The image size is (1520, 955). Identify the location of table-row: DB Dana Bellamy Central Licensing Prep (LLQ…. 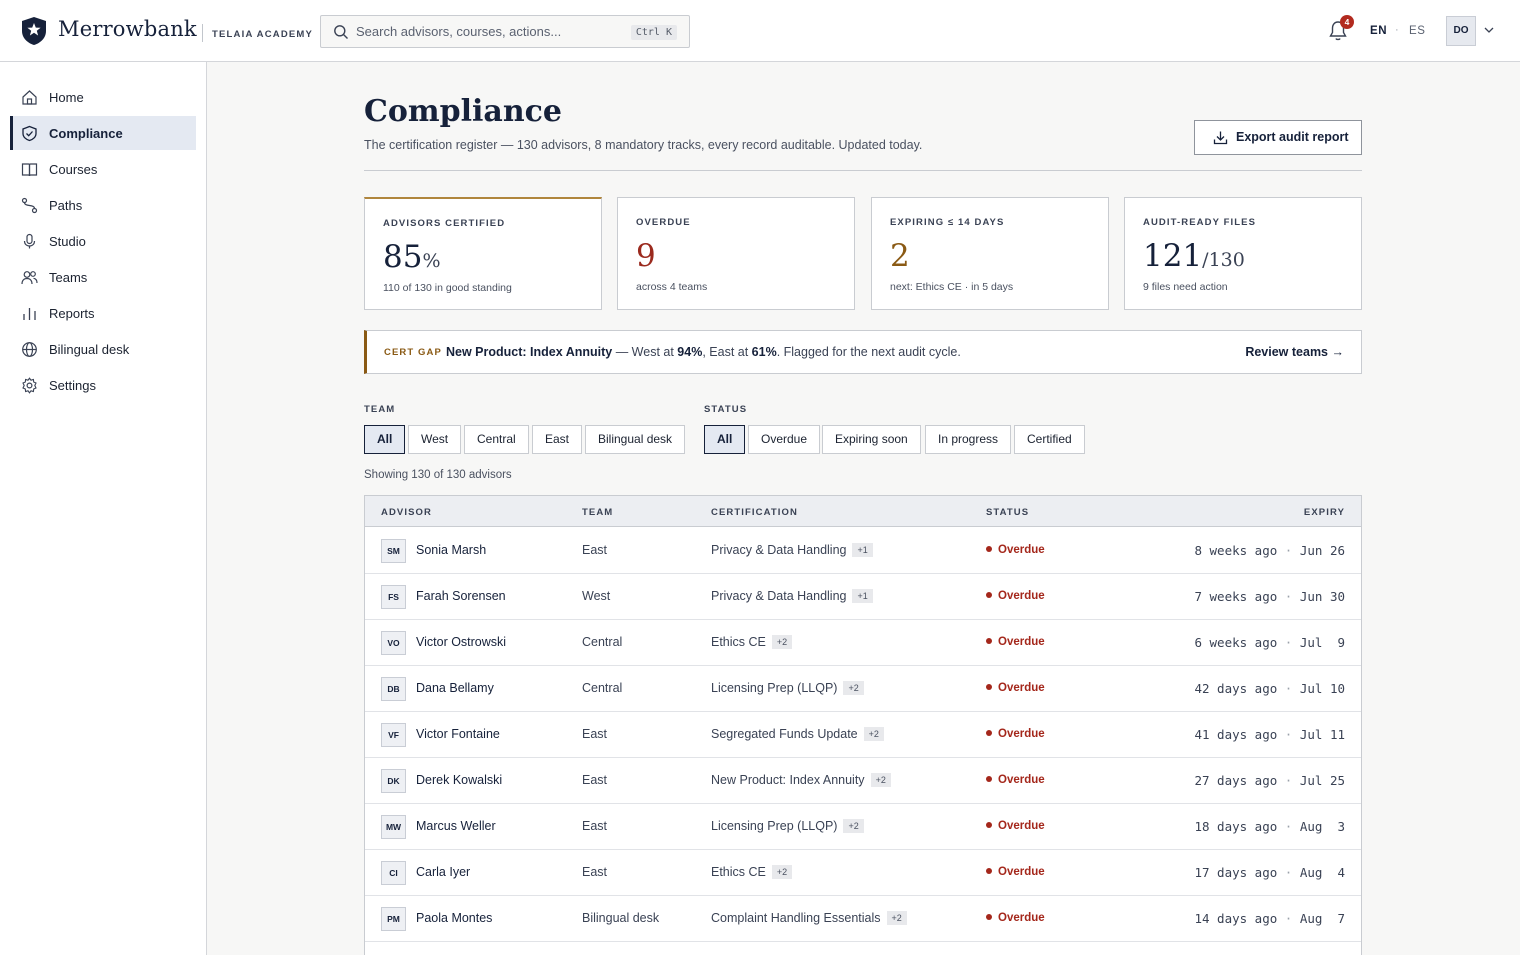
(863, 689).